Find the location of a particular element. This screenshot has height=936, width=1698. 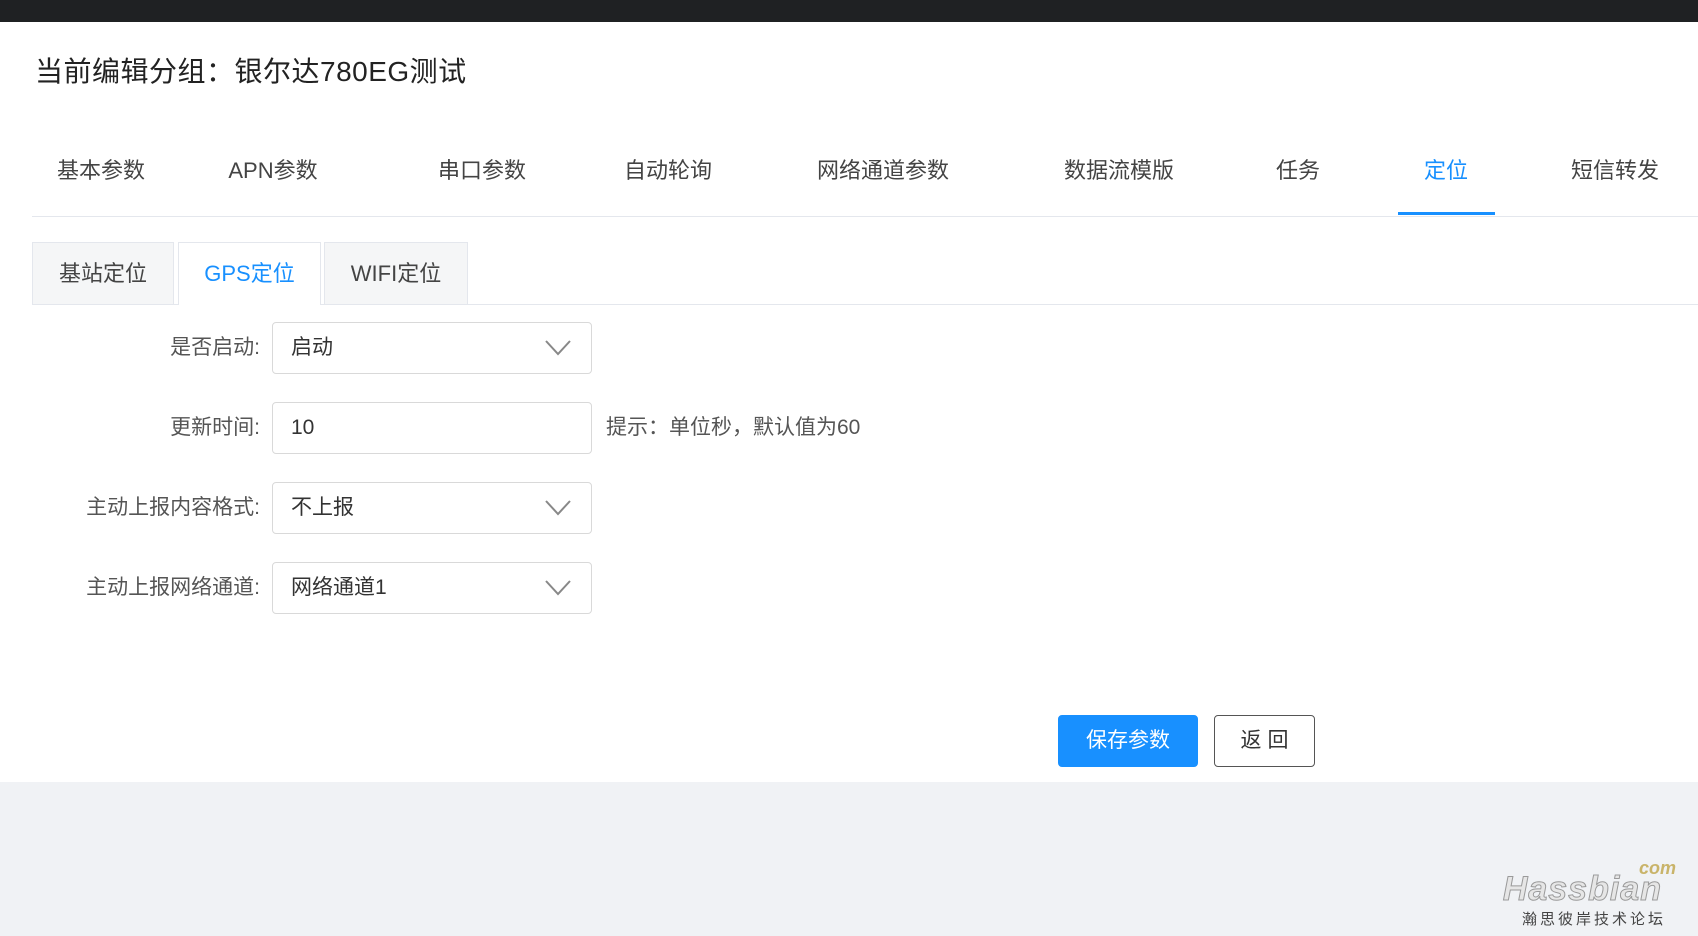

tab-tasks: 任务 is located at coordinates (1298, 174).